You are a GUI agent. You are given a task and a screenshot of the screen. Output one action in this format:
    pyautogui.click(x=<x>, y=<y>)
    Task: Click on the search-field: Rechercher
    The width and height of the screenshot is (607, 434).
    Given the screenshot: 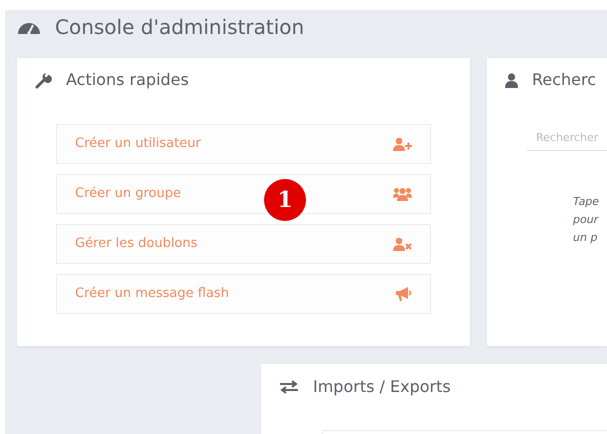 What is the action you would take?
    pyautogui.click(x=567, y=137)
    